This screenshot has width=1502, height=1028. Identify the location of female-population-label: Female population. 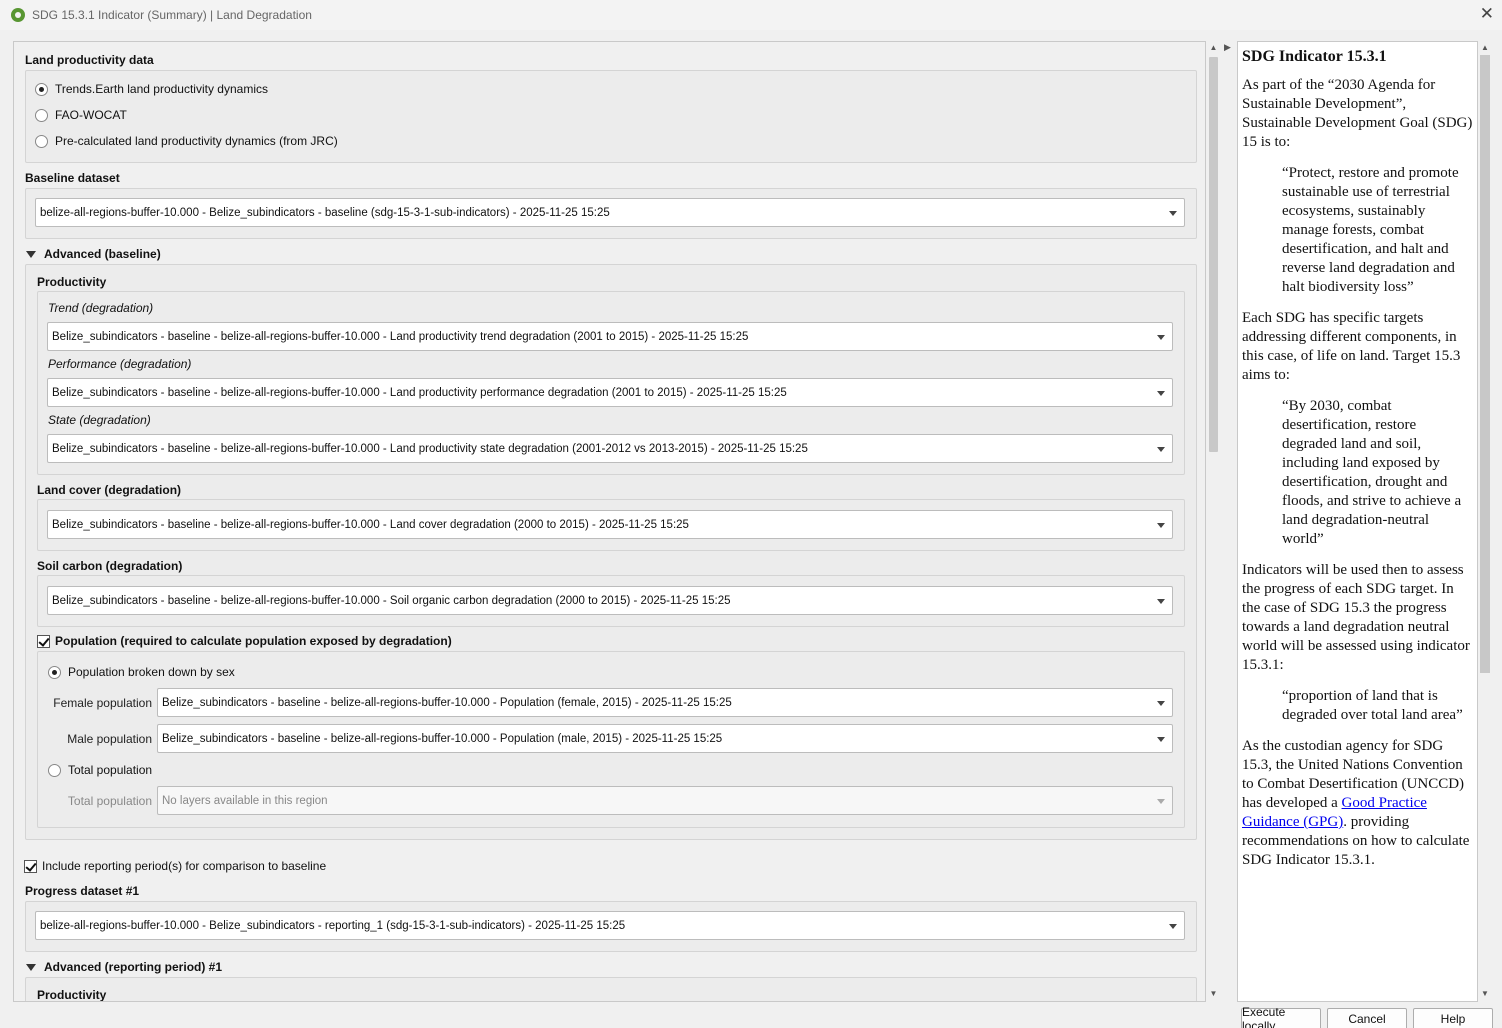
(102, 703).